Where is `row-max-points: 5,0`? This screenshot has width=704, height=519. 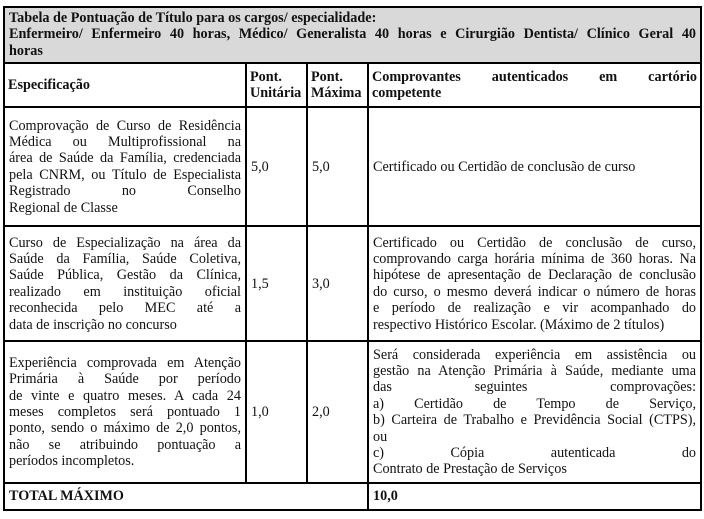 row-max-points: 5,0 is located at coordinates (337, 167).